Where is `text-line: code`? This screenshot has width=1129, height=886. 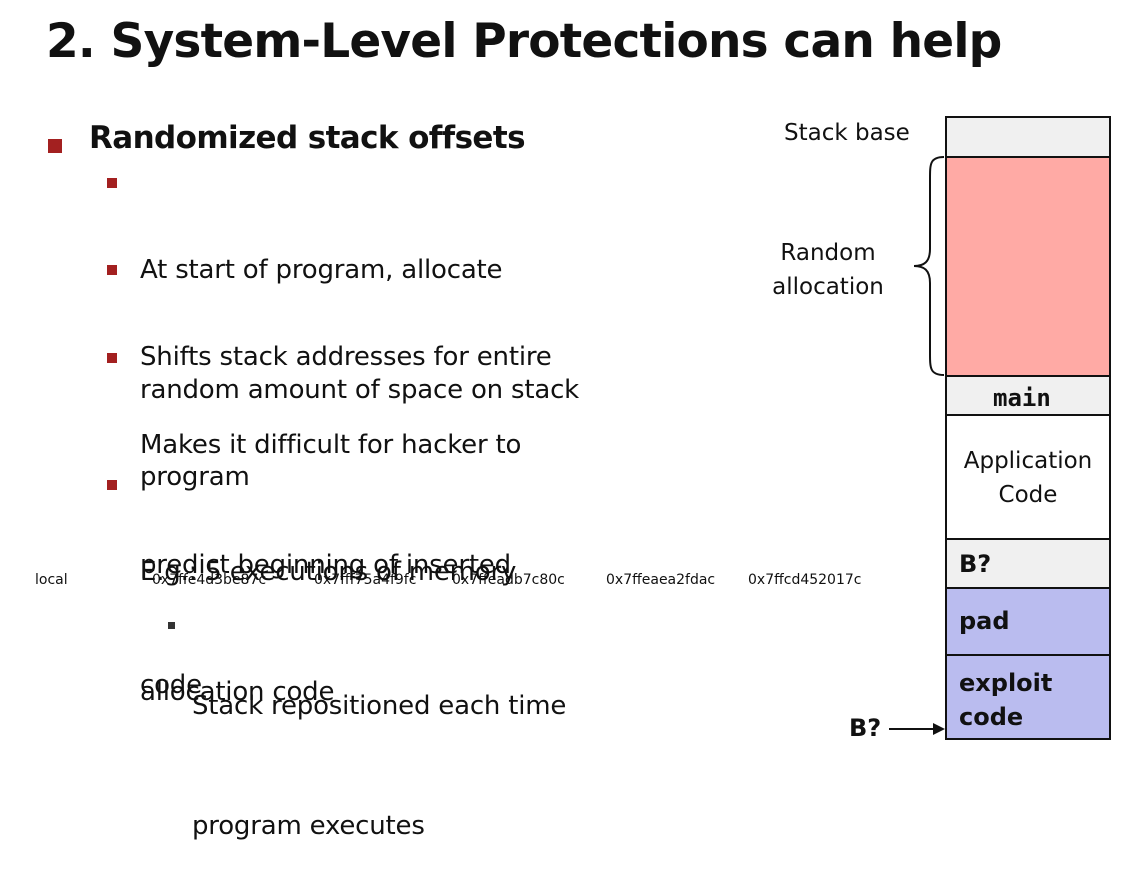
text-line: code is located at coordinates (991, 717).